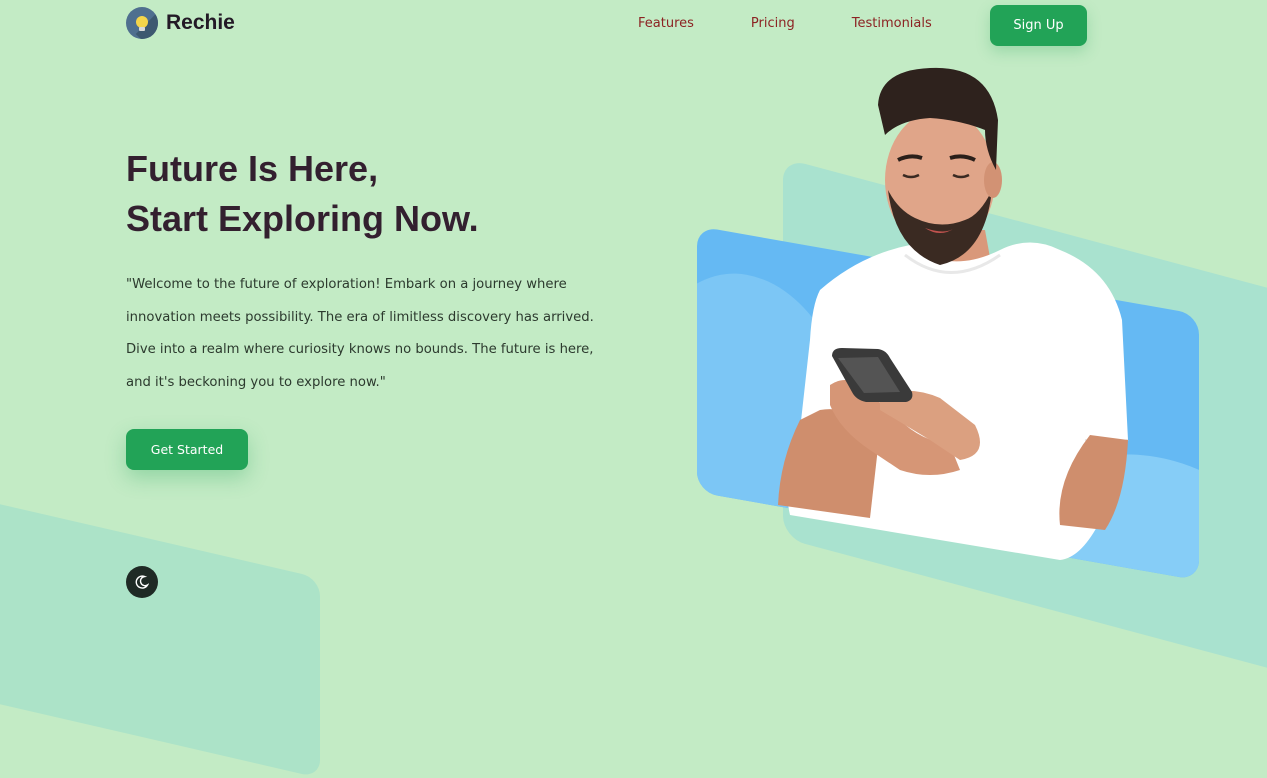  I want to click on logo: Rechie, so click(180, 23).